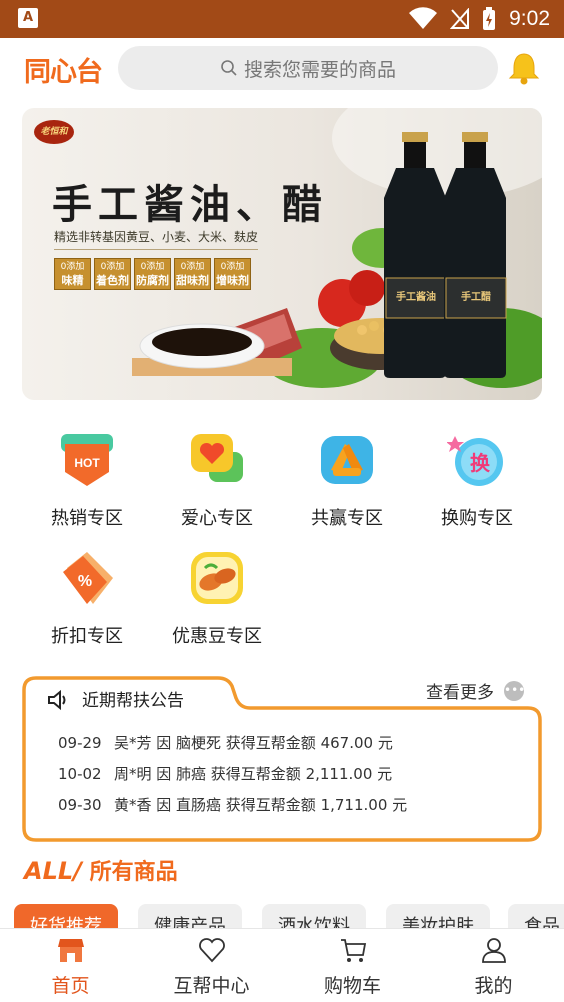  What do you see at coordinates (493, 950) in the screenshot?
I see `user-icon` at bounding box center [493, 950].